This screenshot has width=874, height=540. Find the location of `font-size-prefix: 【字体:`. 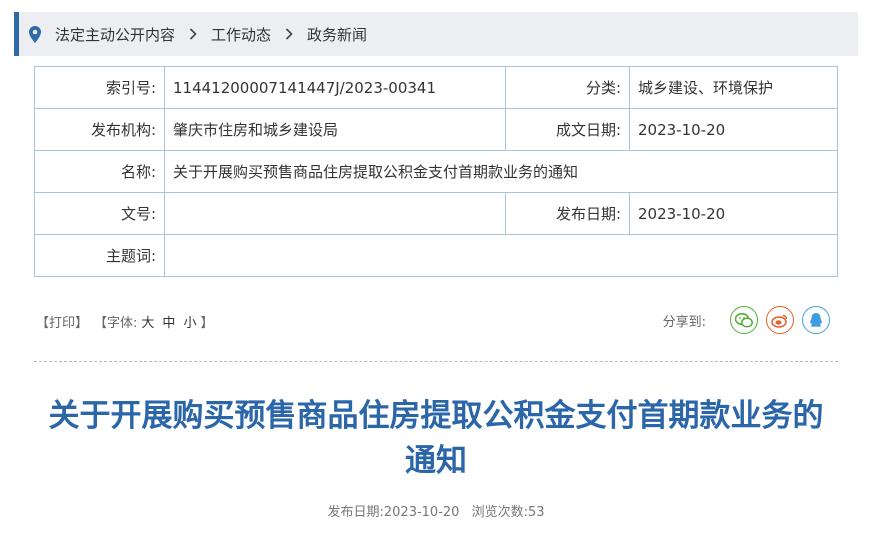

font-size-prefix: 【字体: is located at coordinates (116, 323).